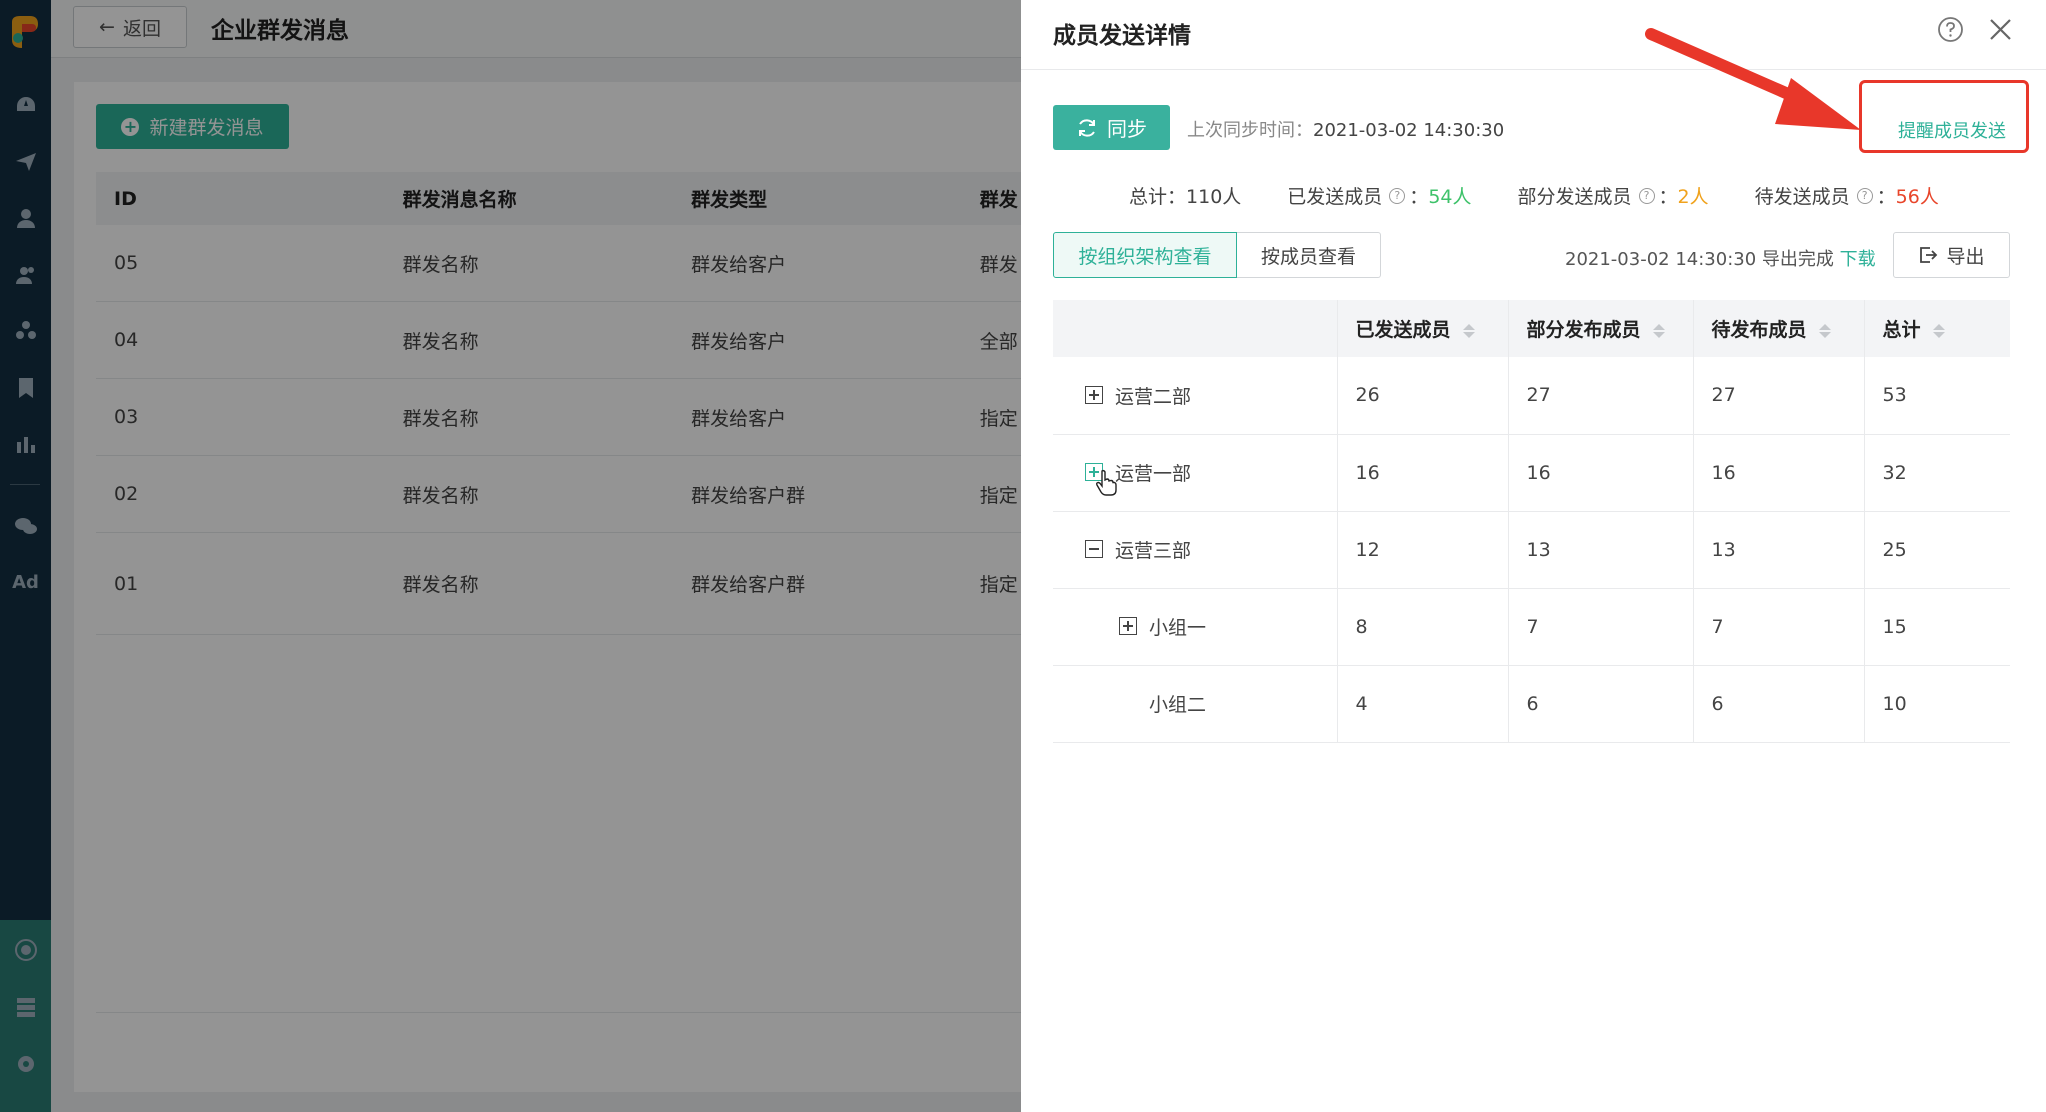 This screenshot has width=2046, height=1112. I want to click on download-link: 下载, so click(1858, 259).